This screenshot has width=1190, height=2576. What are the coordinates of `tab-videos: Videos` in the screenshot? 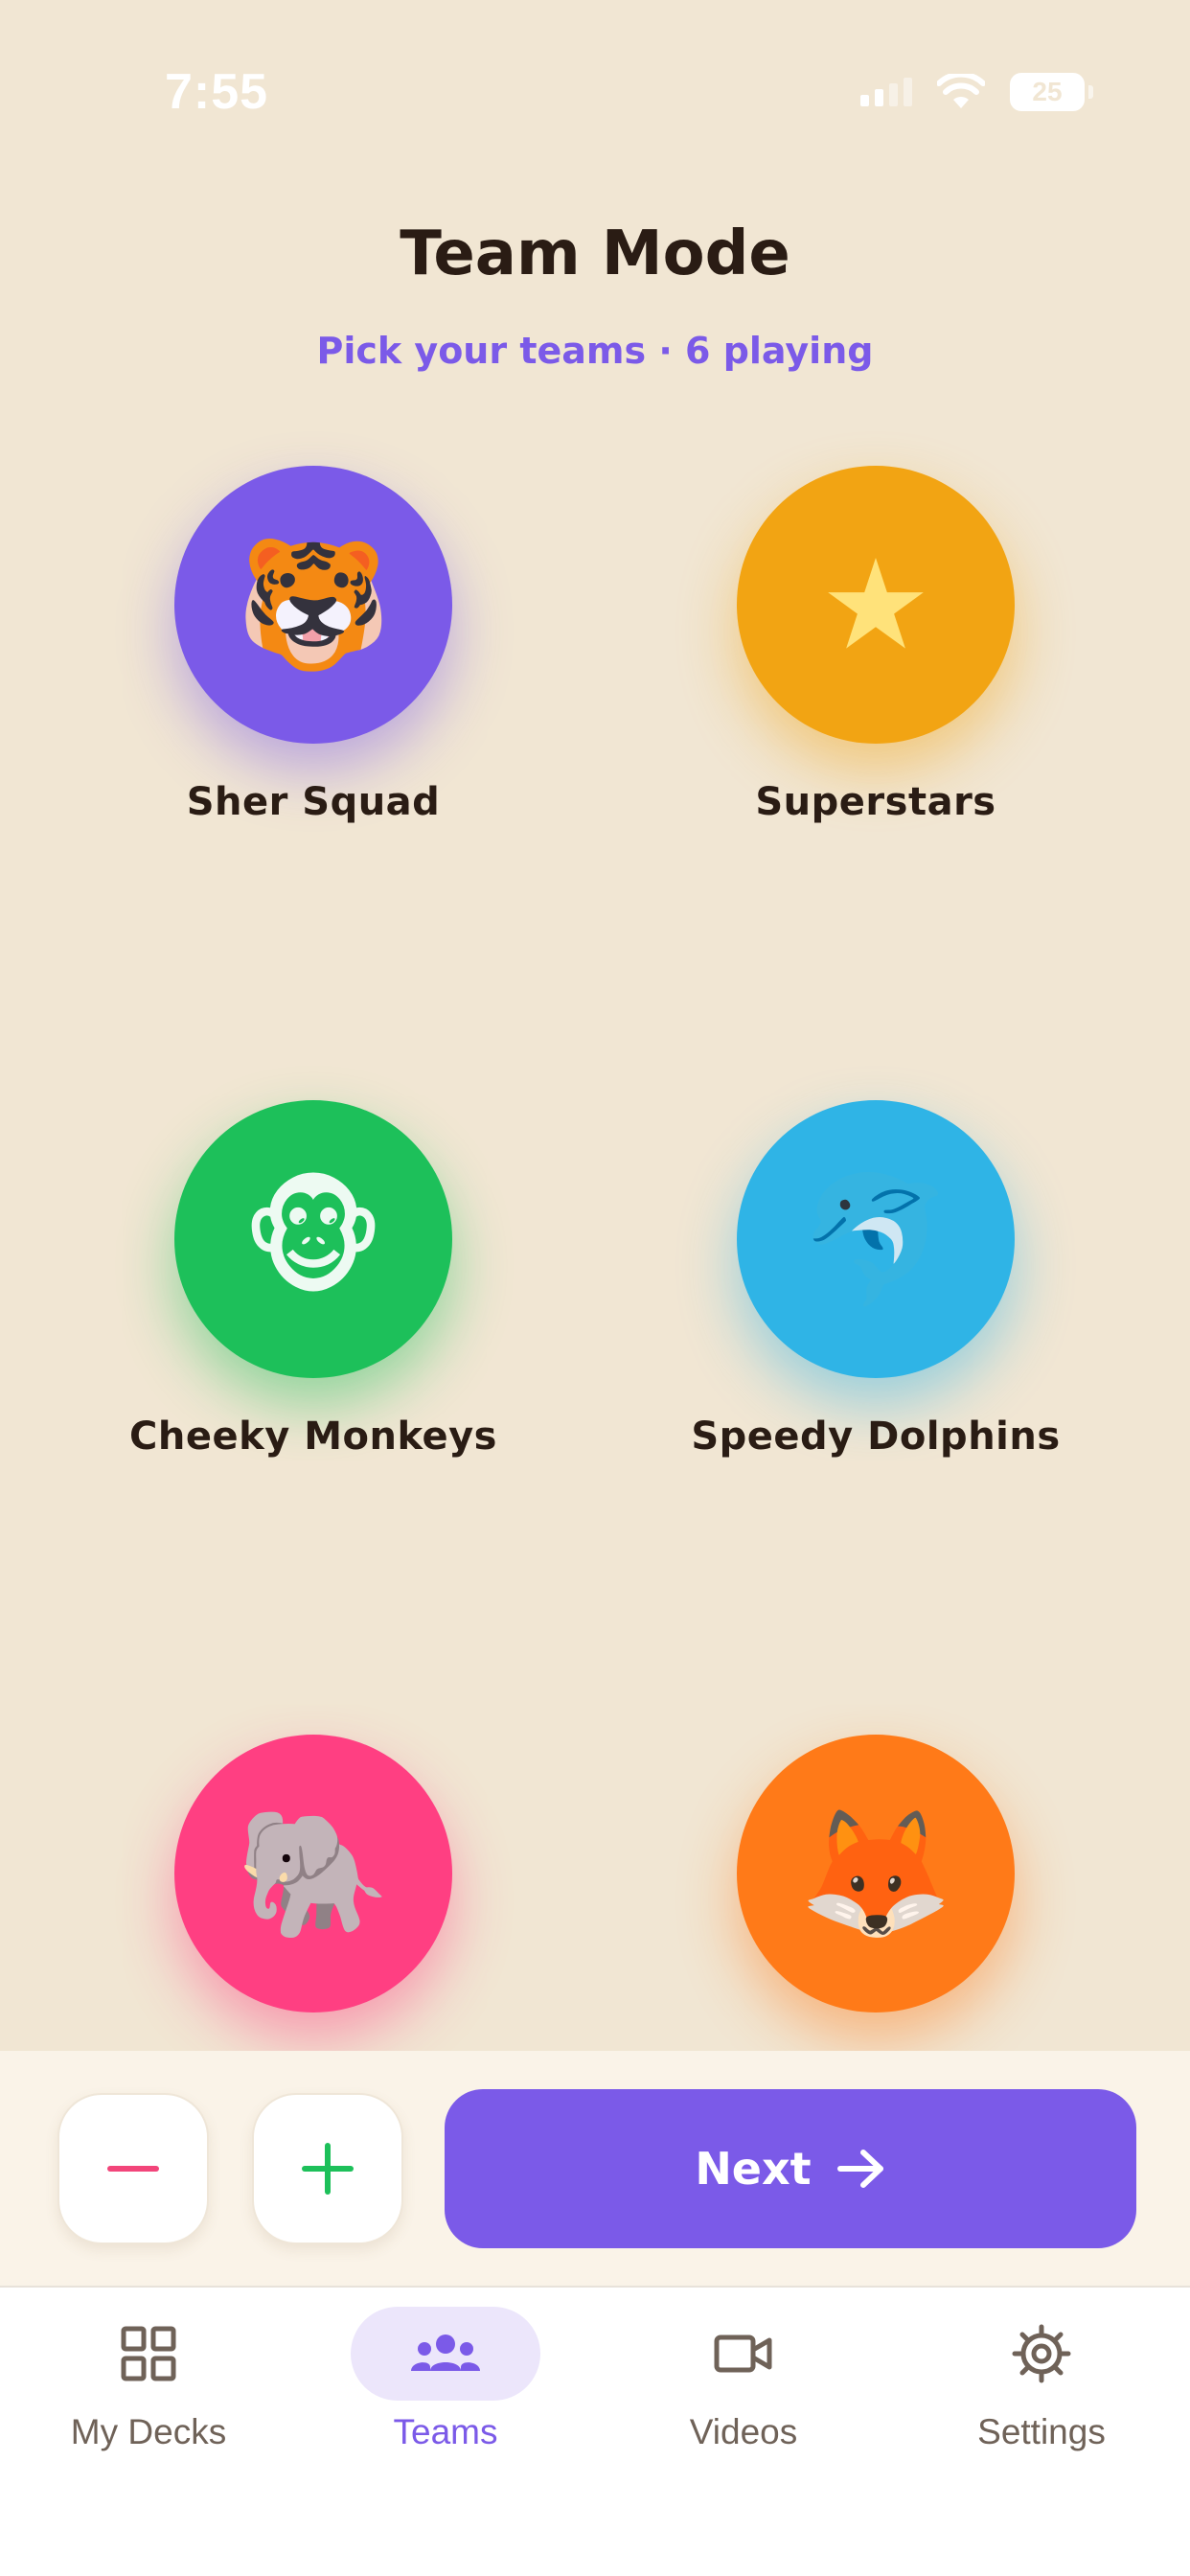 It's located at (744, 2432).